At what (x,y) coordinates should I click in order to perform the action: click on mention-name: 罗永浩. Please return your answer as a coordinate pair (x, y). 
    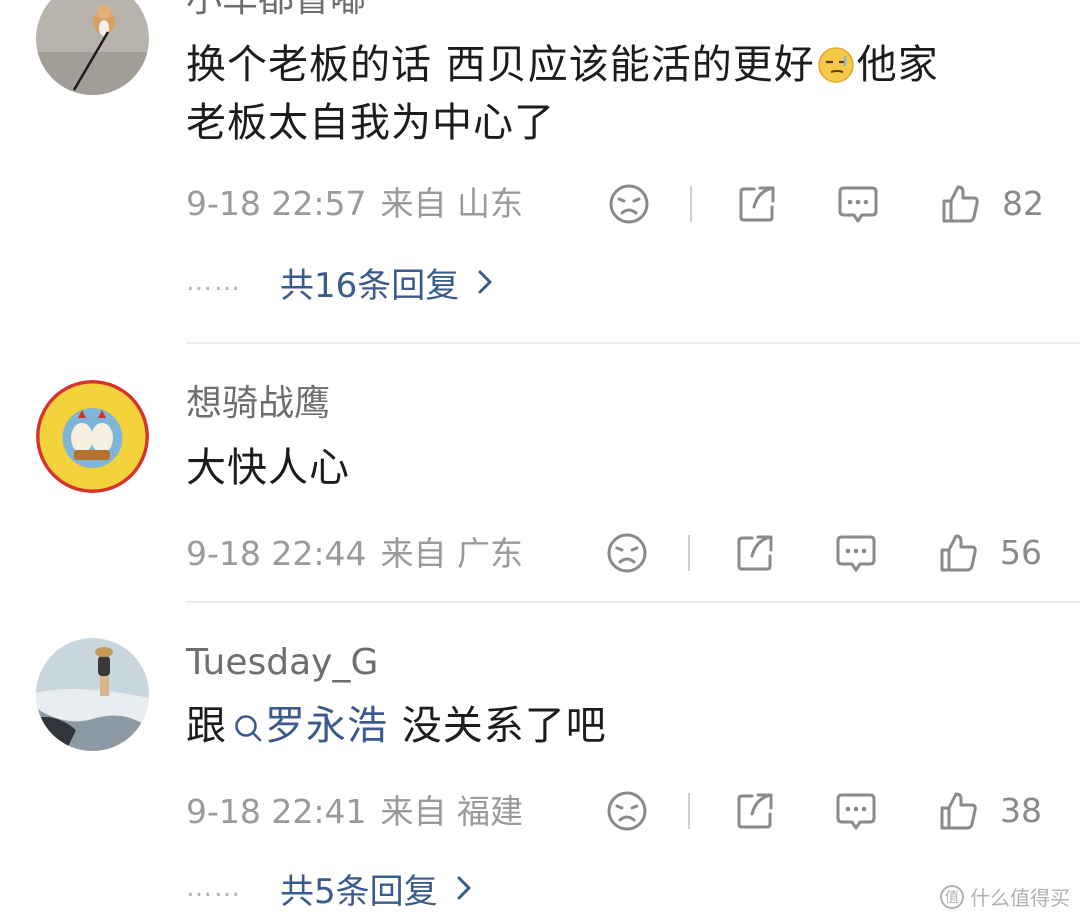
    Looking at the image, I should click on (326, 726).